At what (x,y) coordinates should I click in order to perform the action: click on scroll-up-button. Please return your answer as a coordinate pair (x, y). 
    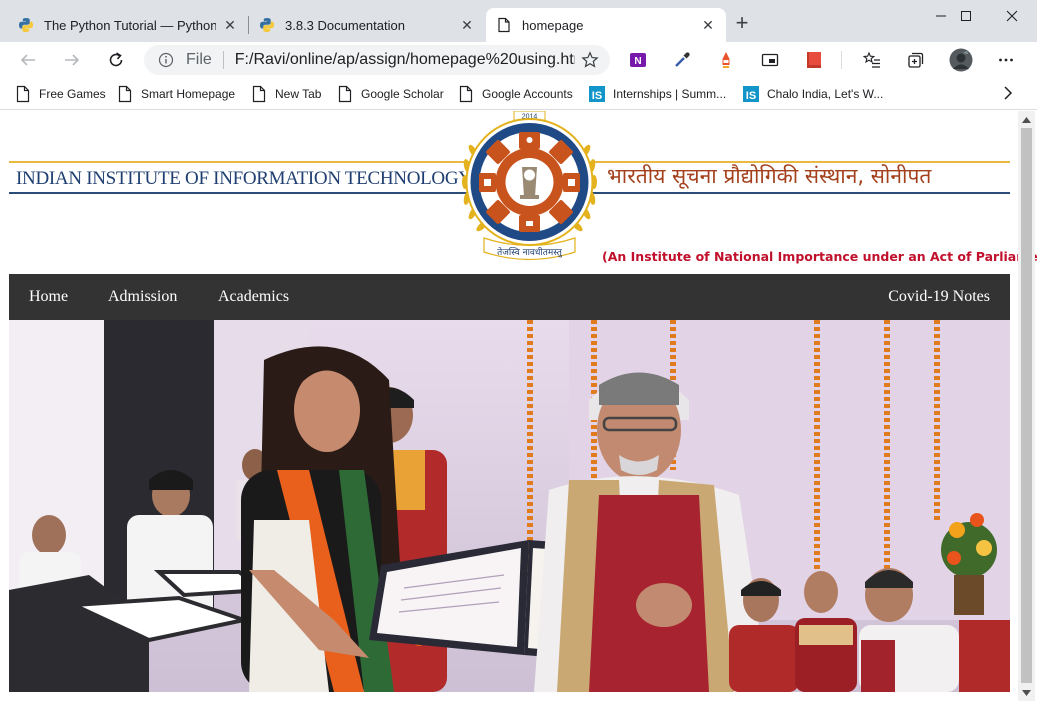
    Looking at the image, I should click on (1026, 119).